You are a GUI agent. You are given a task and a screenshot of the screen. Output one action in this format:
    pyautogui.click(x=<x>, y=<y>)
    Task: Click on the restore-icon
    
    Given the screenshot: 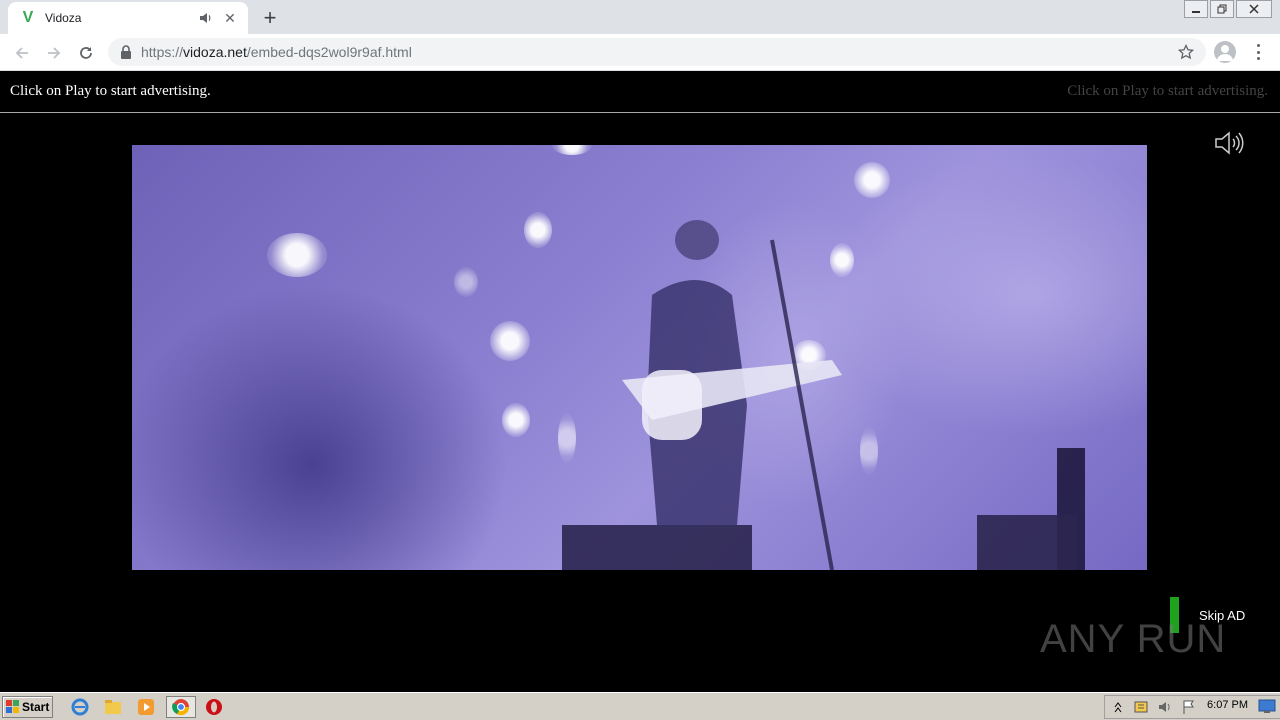 What is the action you would take?
    pyautogui.click(x=1222, y=9)
    